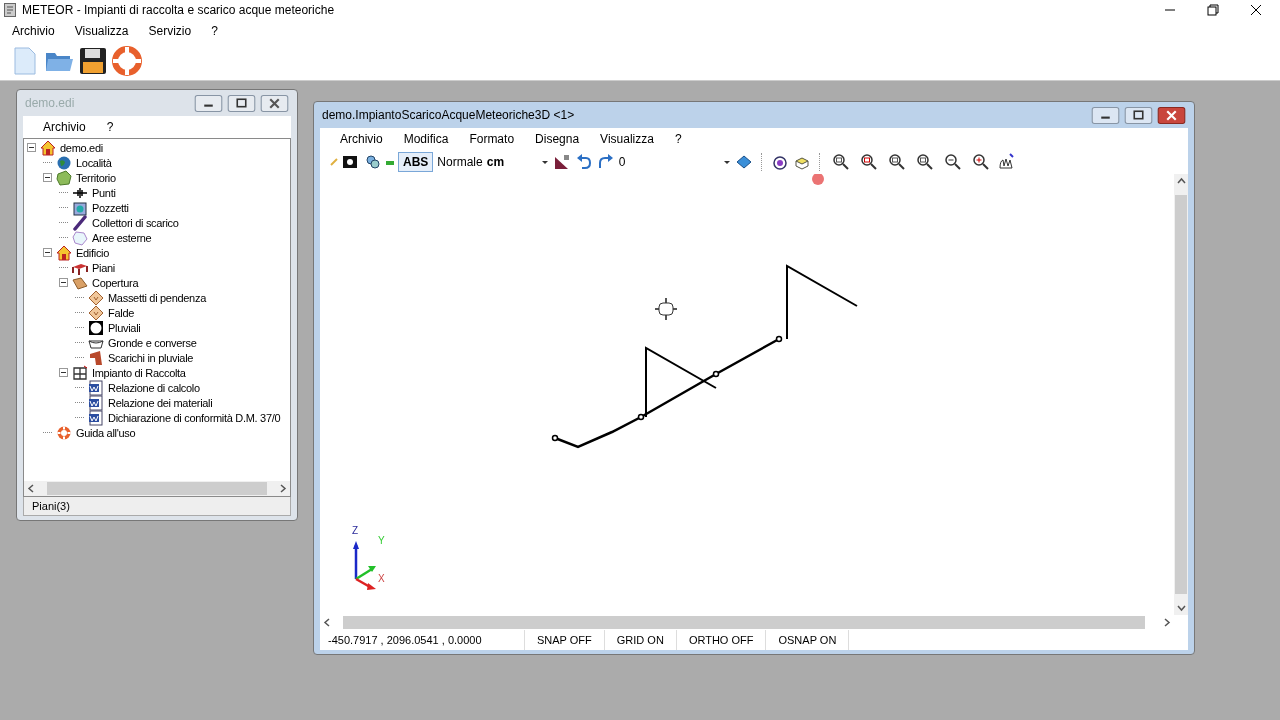  I want to click on zoom-extents-icon, so click(896, 162).